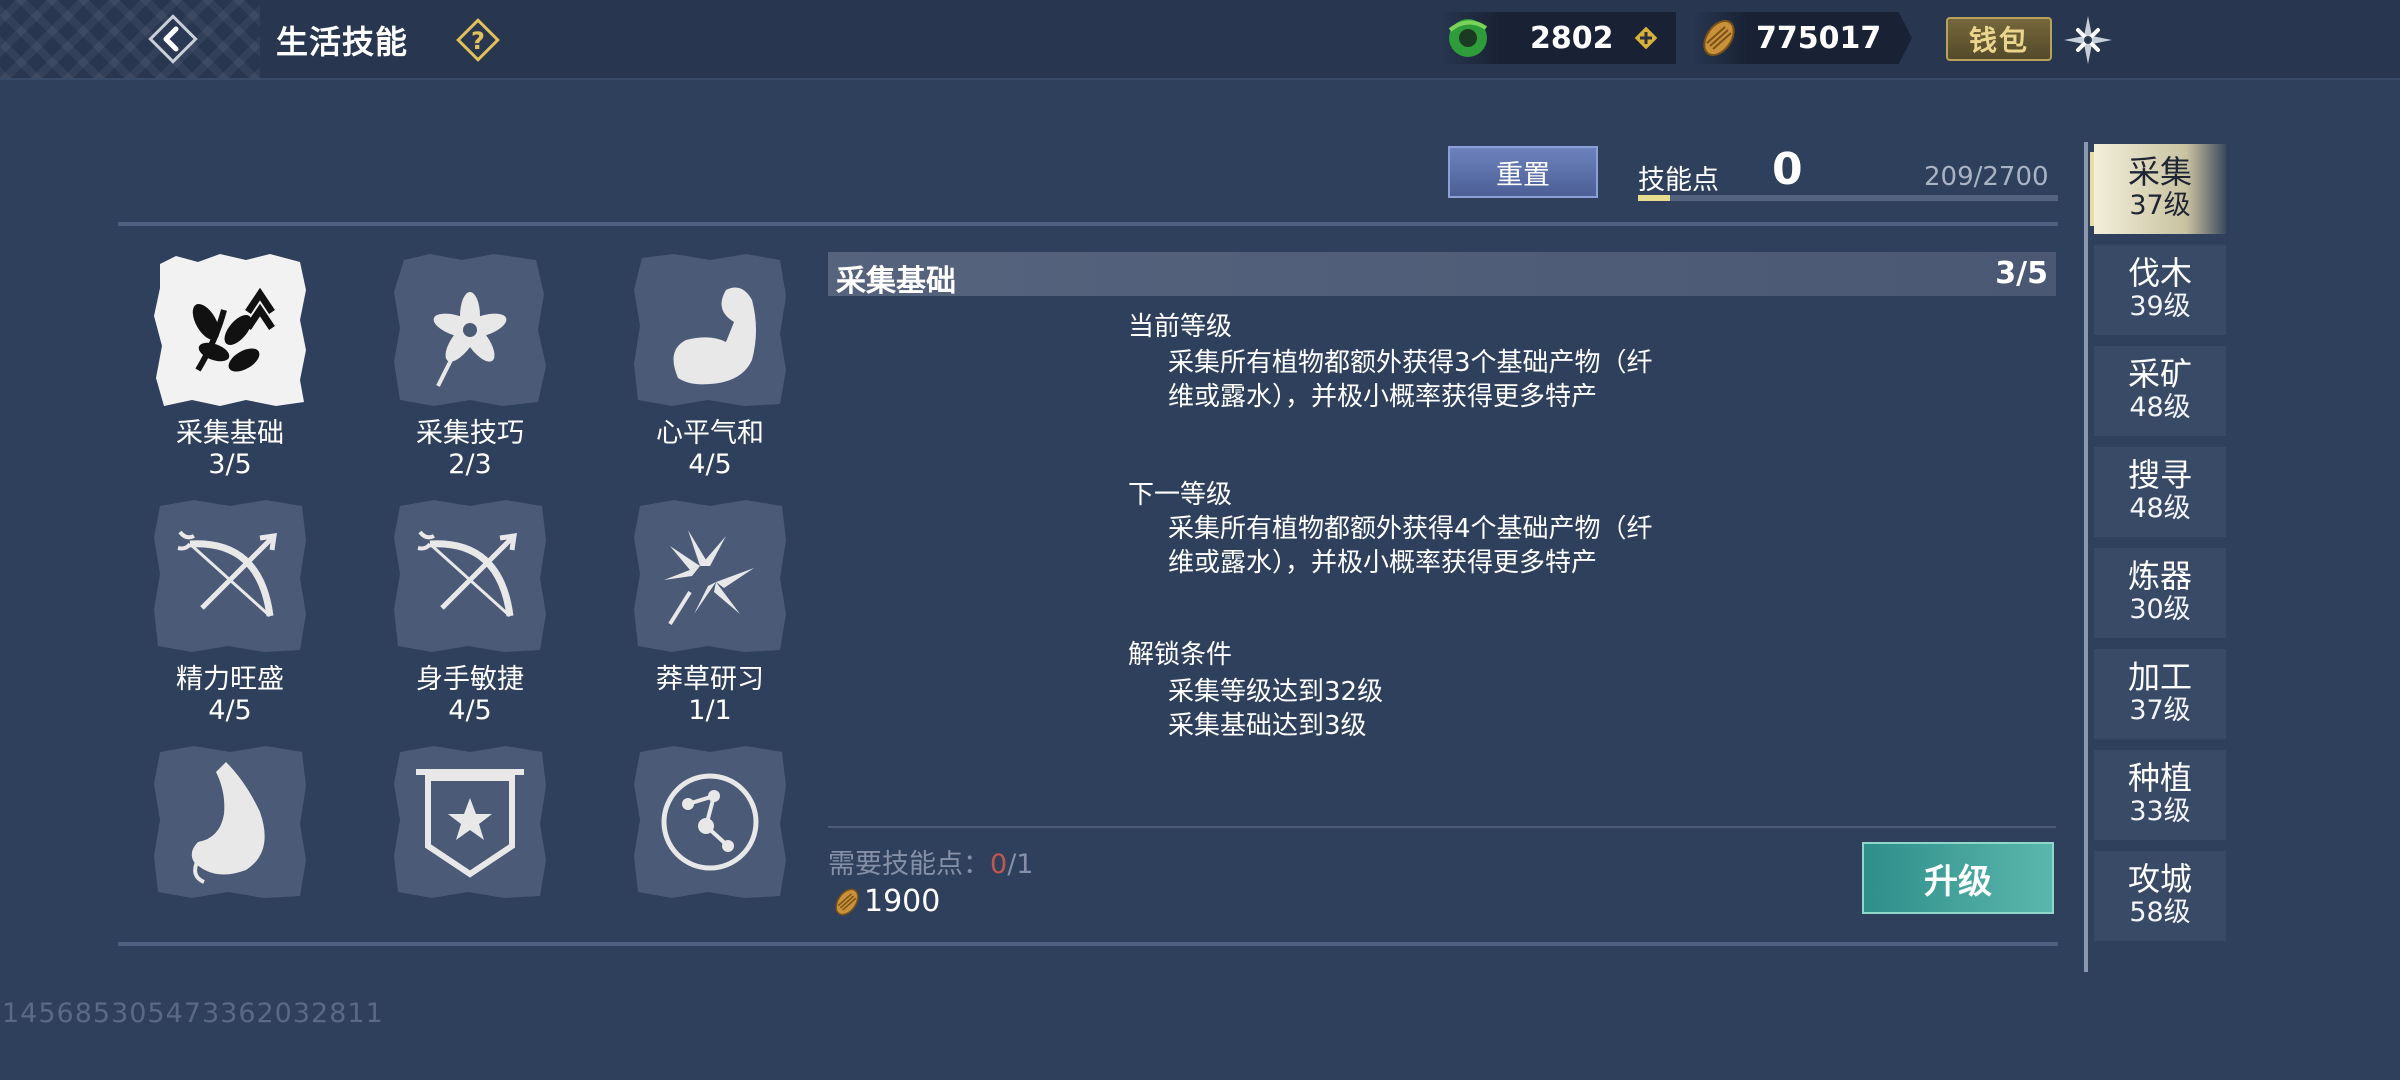 This screenshot has height=1080, width=2400. I want to click on skill-item-stomach, so click(230, 826).